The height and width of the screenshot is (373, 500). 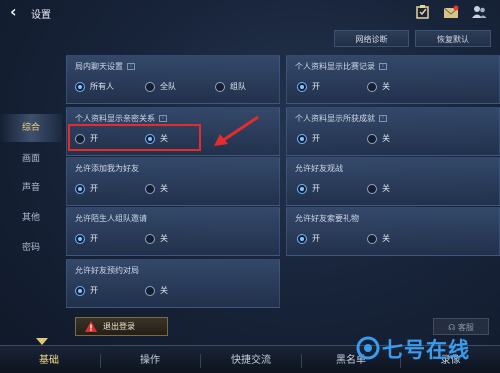 I want to click on match-record-setting-panel: 个人资料显示比赛记录 i 开 关, so click(x=393, y=79).